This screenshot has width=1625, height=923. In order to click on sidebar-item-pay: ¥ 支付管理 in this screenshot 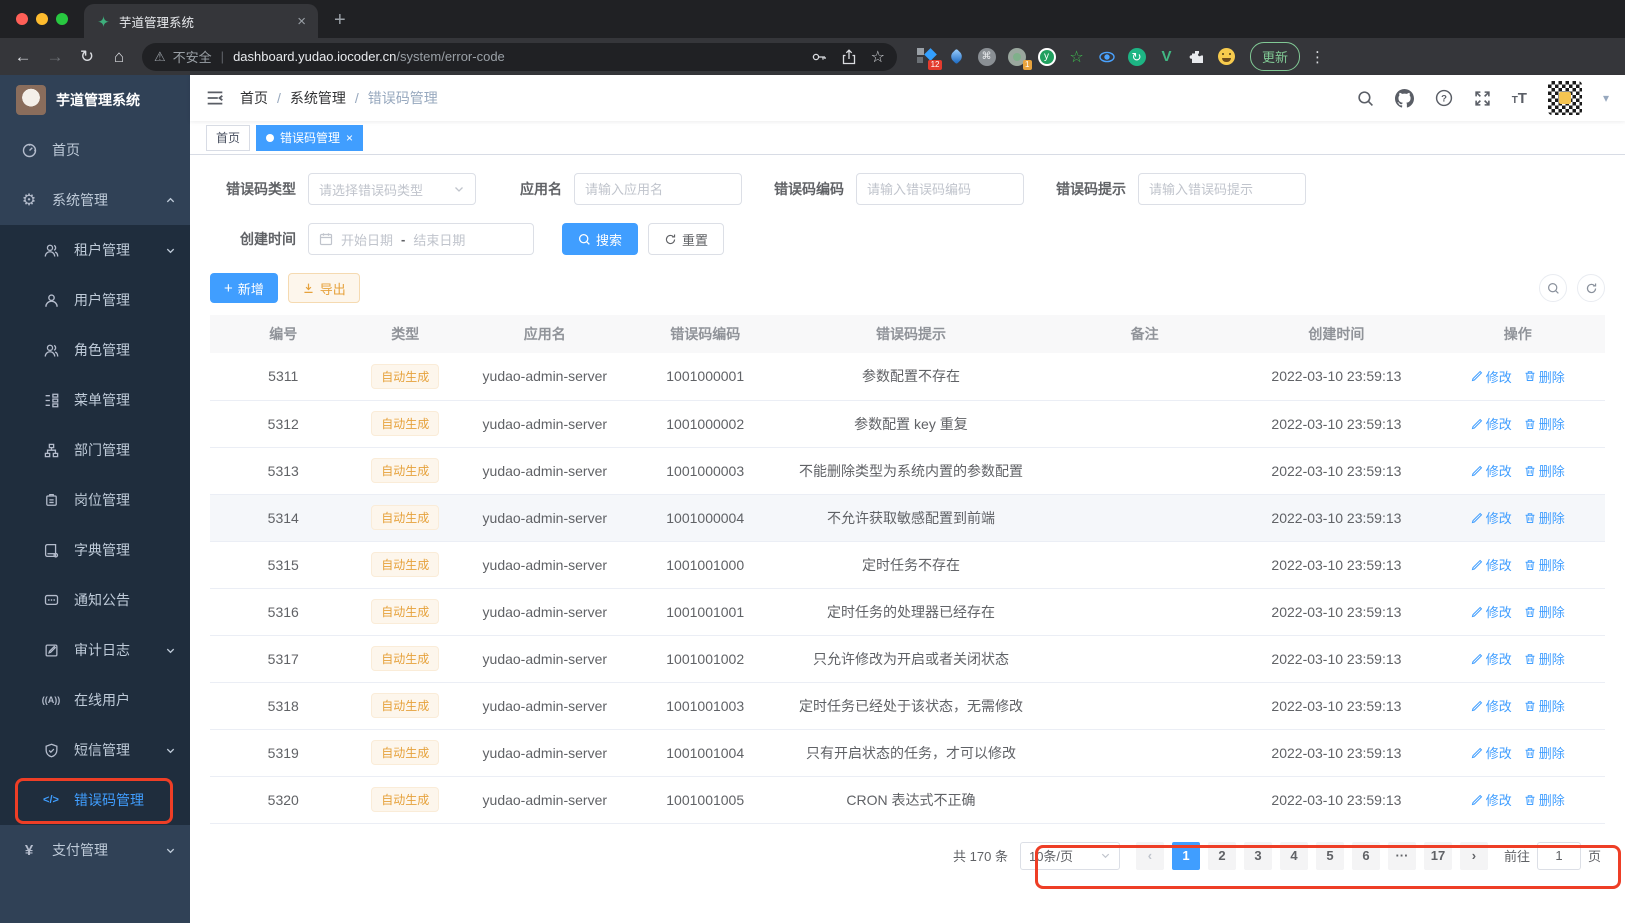, I will do `click(95, 850)`.